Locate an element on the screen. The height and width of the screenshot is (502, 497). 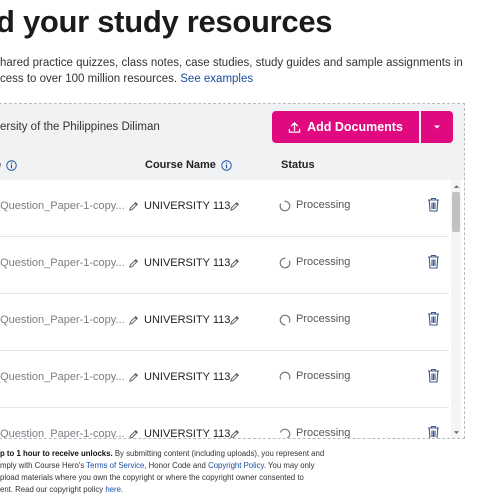
list-scrollbar is located at coordinates (456, 309).